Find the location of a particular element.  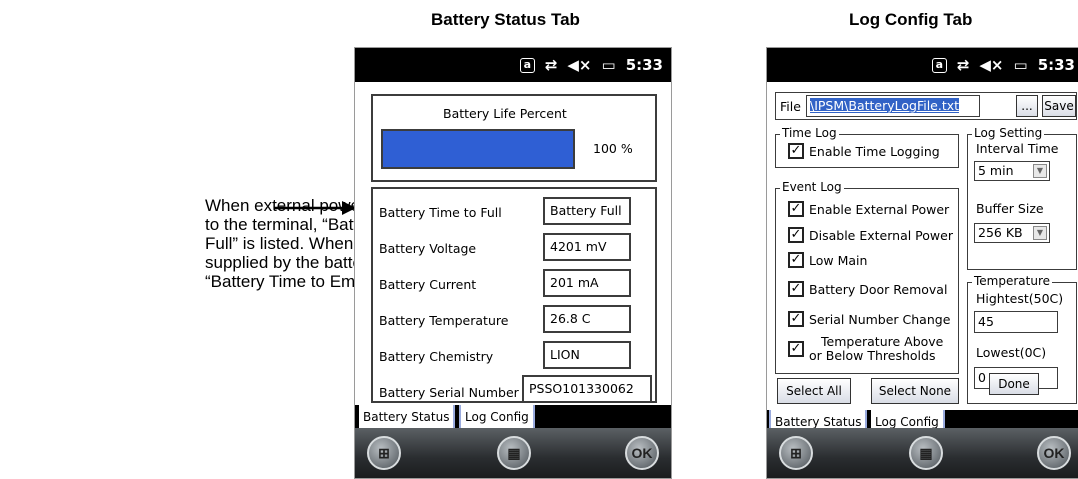

buffer-size-label: Buffer Size is located at coordinates (1010, 208).